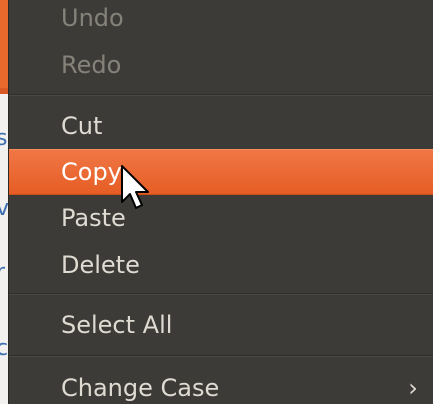 This screenshot has width=433, height=404. What do you see at coordinates (4, 44) in the screenshot?
I see `background-window-accent` at bounding box center [4, 44].